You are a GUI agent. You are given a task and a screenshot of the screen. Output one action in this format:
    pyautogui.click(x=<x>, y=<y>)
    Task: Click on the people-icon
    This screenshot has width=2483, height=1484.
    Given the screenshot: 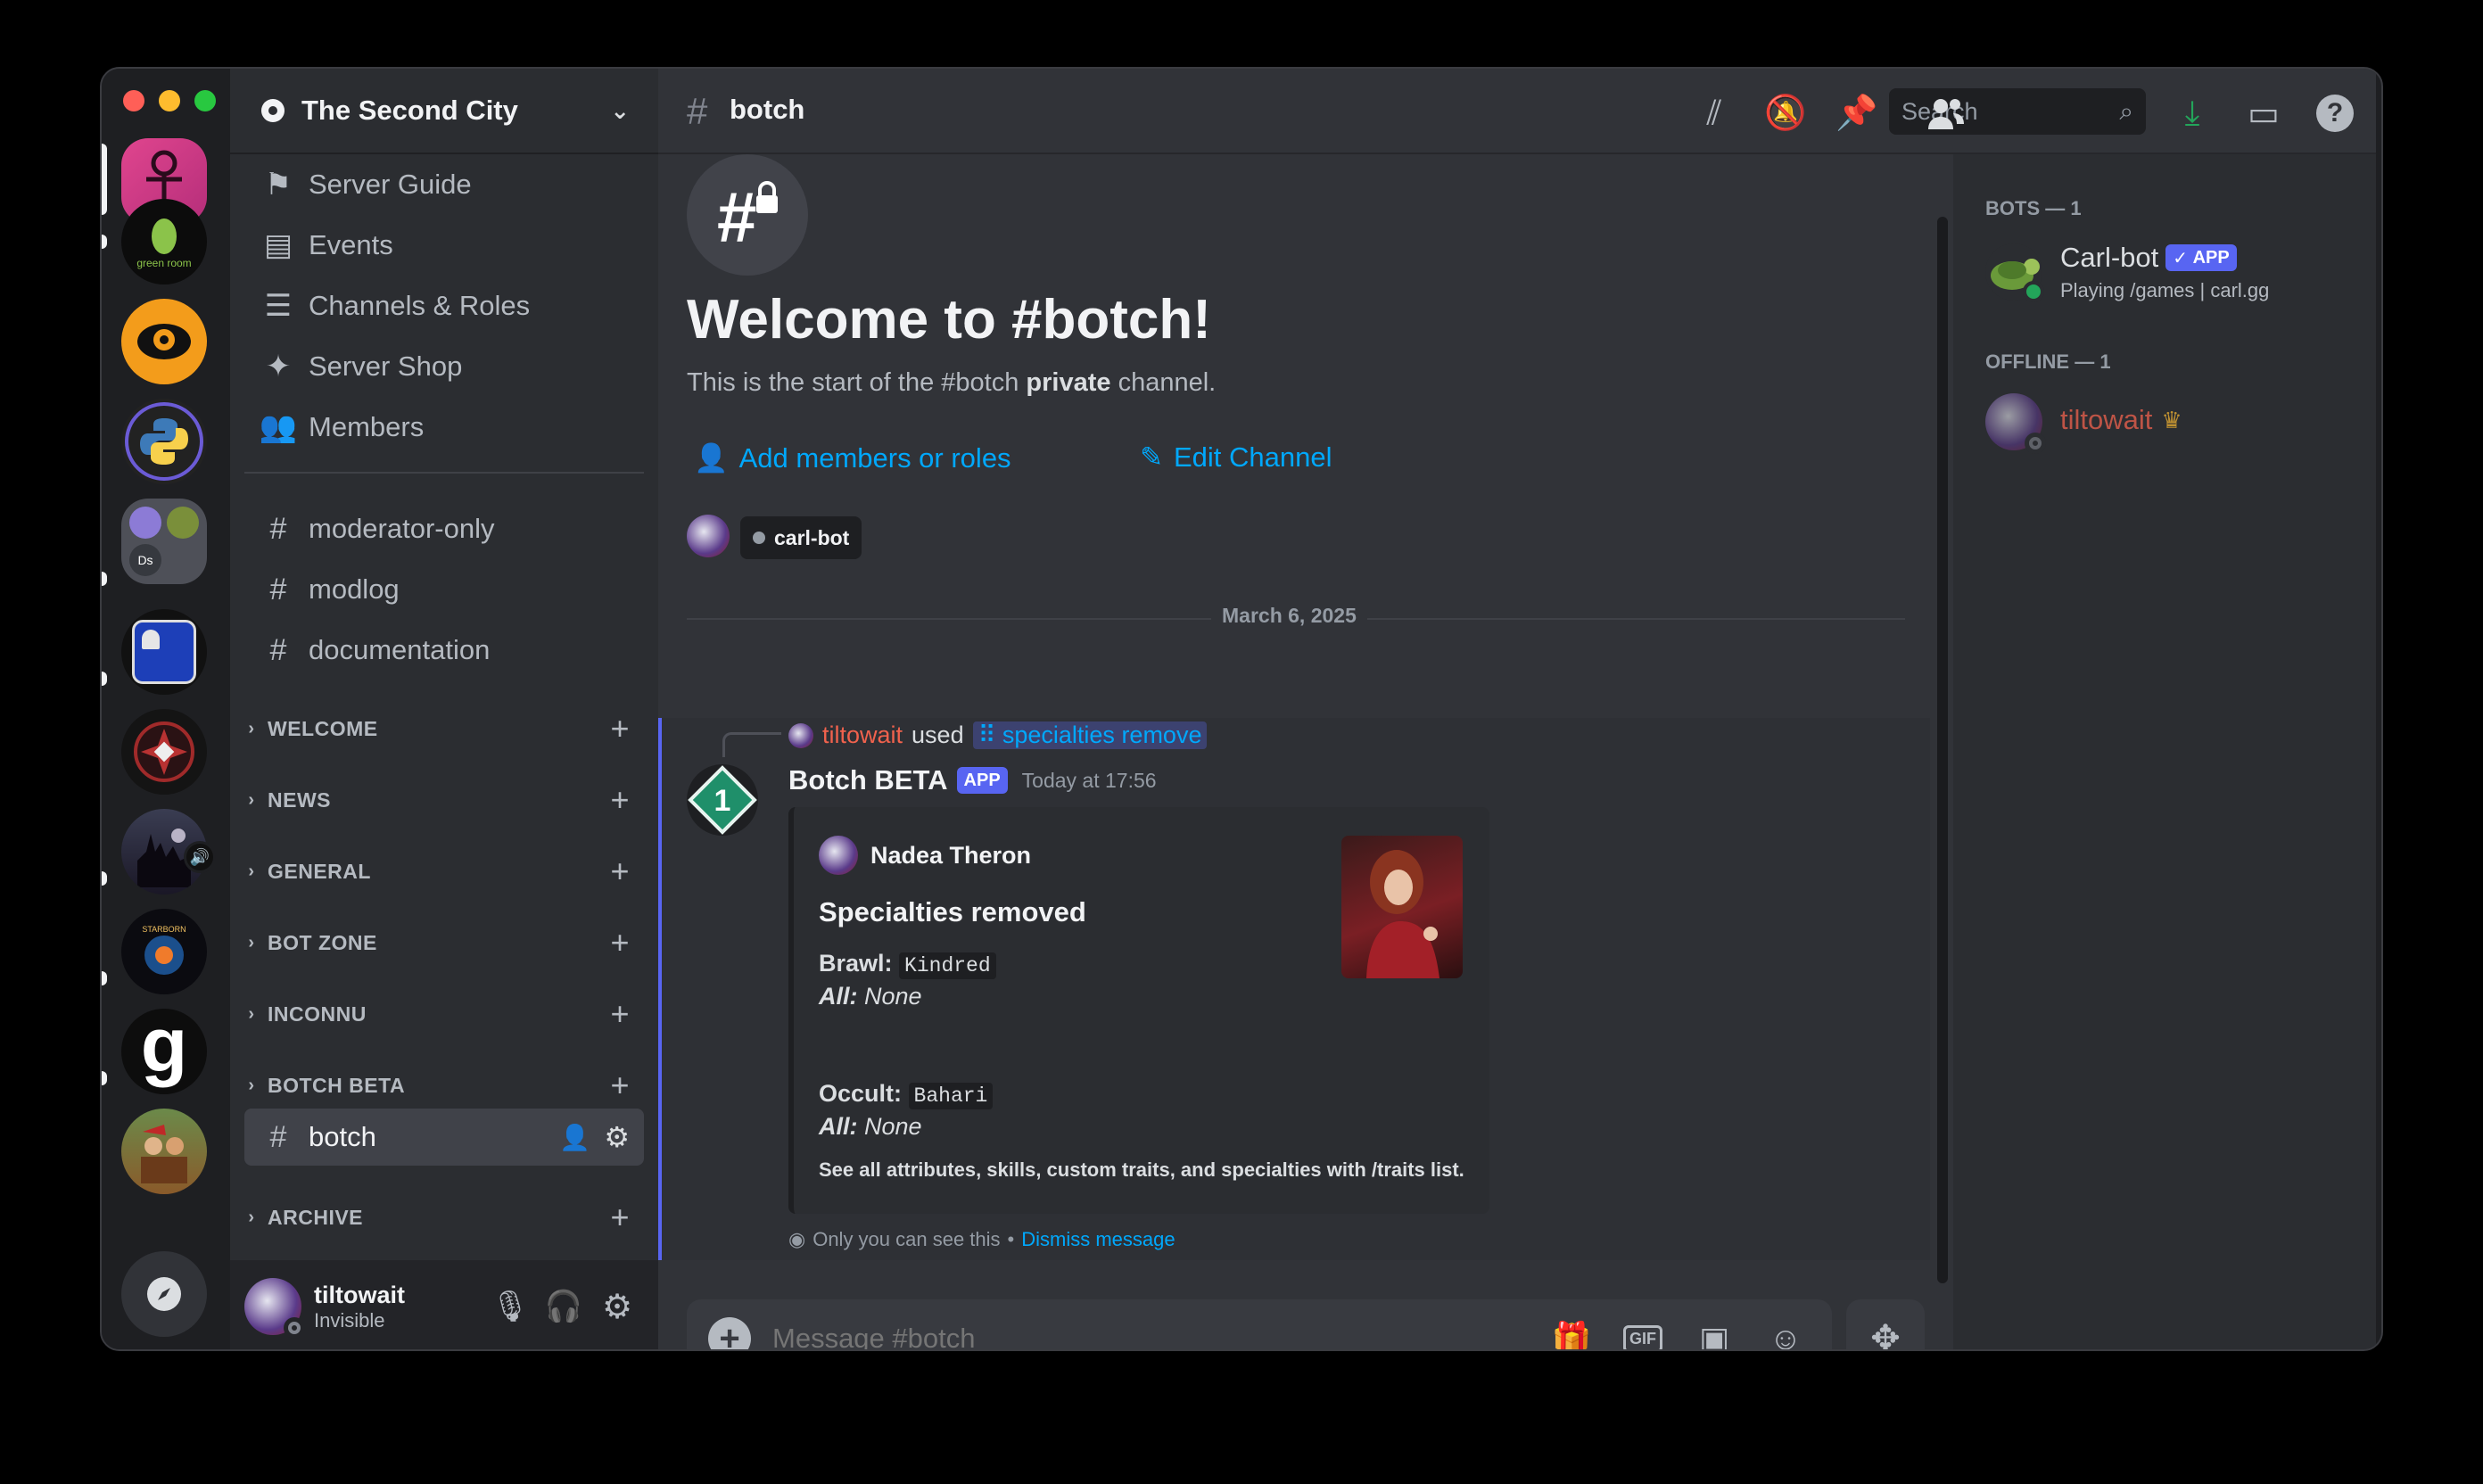 What is the action you would take?
    pyautogui.click(x=1946, y=114)
    